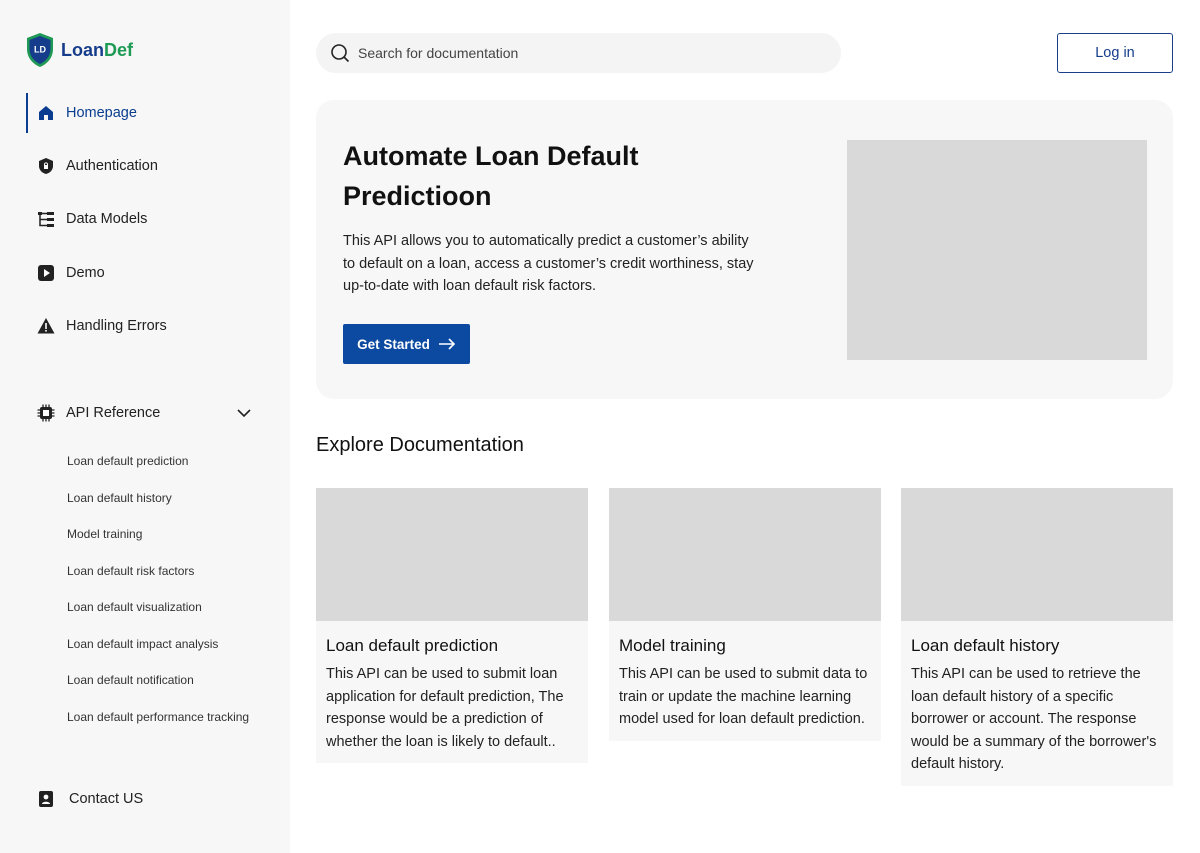 This screenshot has height=853, width=1200. What do you see at coordinates (46, 273) in the screenshot?
I see `play-icon` at bounding box center [46, 273].